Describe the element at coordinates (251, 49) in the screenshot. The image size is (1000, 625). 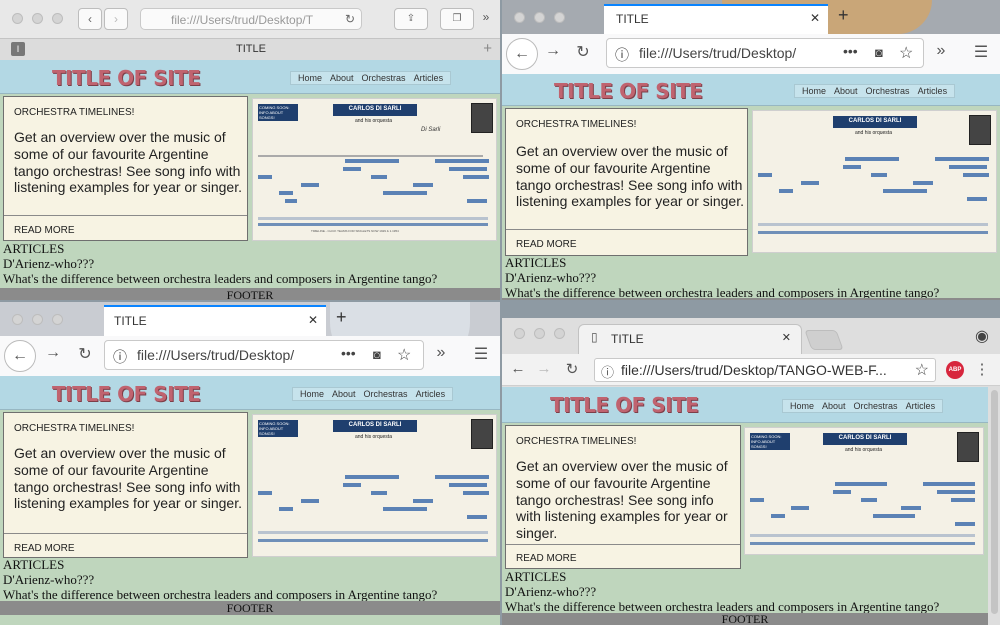
I see `tab-title: TITLE` at that location.